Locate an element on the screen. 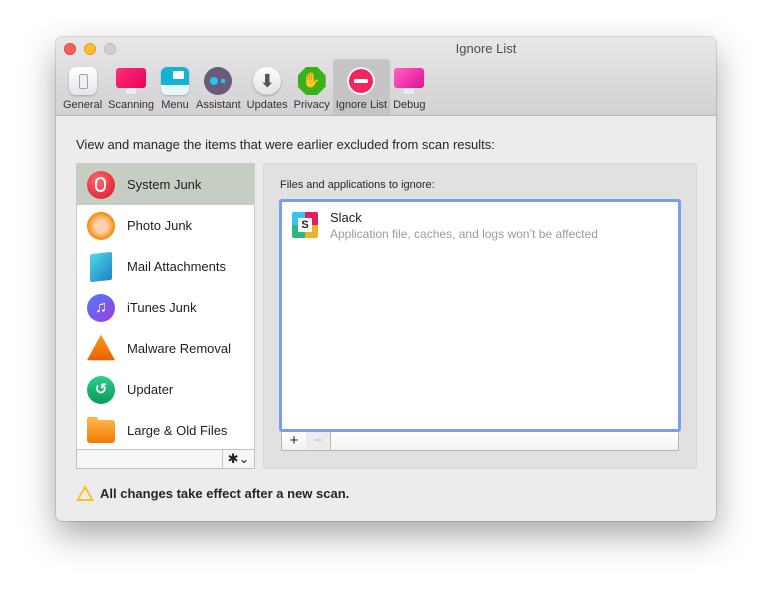 The height and width of the screenshot is (596, 772). general-icon is located at coordinates (83, 81).